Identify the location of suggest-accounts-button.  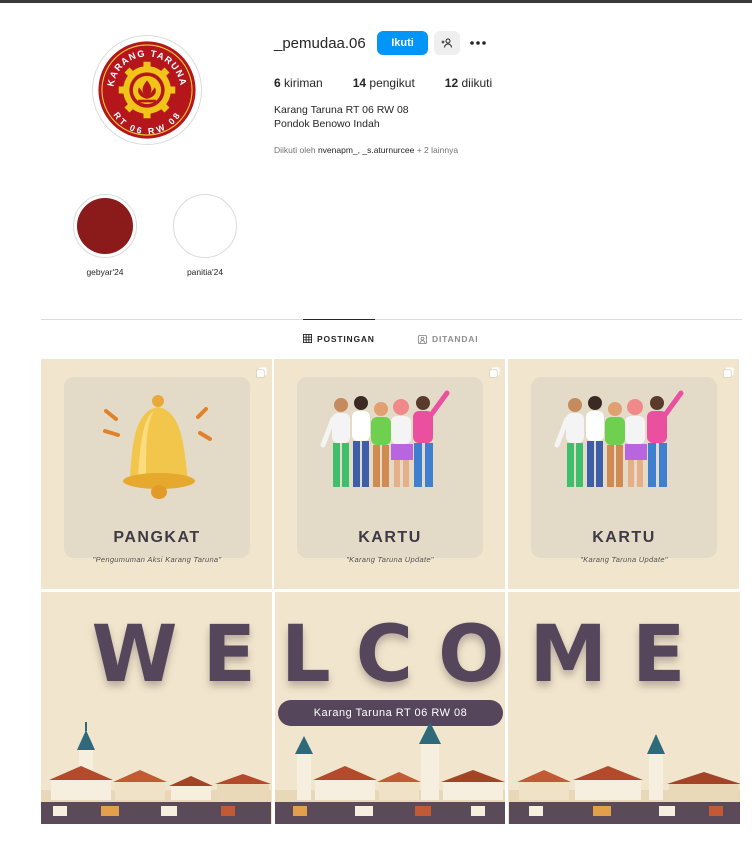
(447, 43).